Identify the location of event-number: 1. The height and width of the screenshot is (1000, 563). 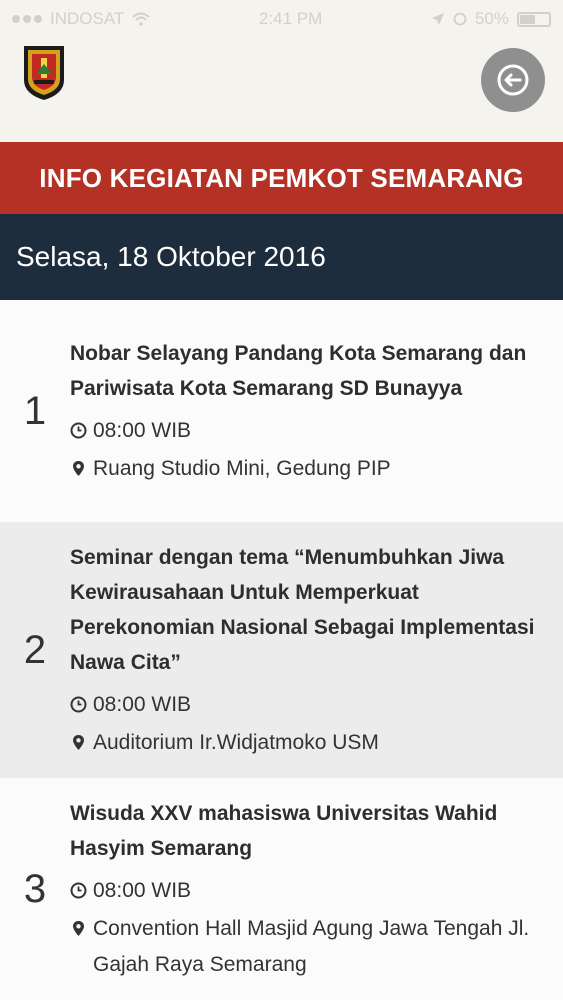
(35, 410).